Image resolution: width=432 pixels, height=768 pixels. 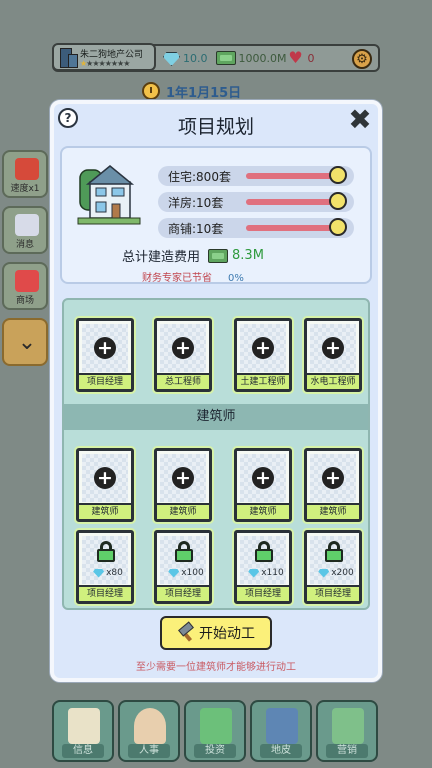 What do you see at coordinates (199, 177) in the screenshot?
I see `slider-residential-label: 住宅:800套` at bounding box center [199, 177].